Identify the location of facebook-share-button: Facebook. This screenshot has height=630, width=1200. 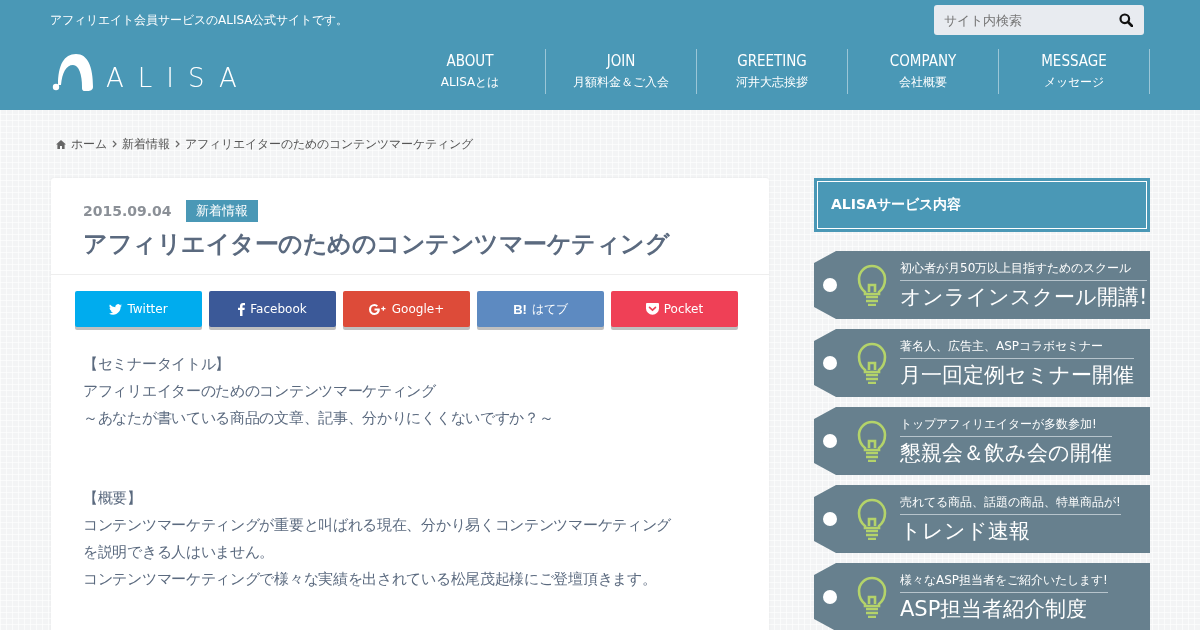
(272, 309).